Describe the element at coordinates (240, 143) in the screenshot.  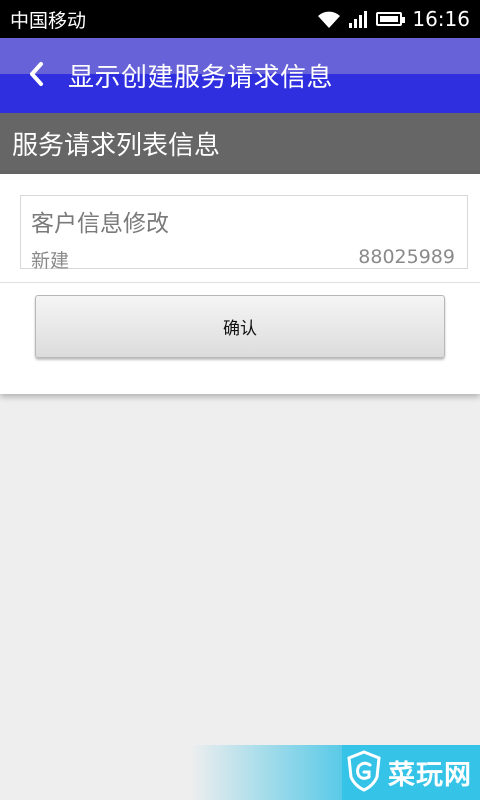
I see `section-header: 服务请求列表信息` at that location.